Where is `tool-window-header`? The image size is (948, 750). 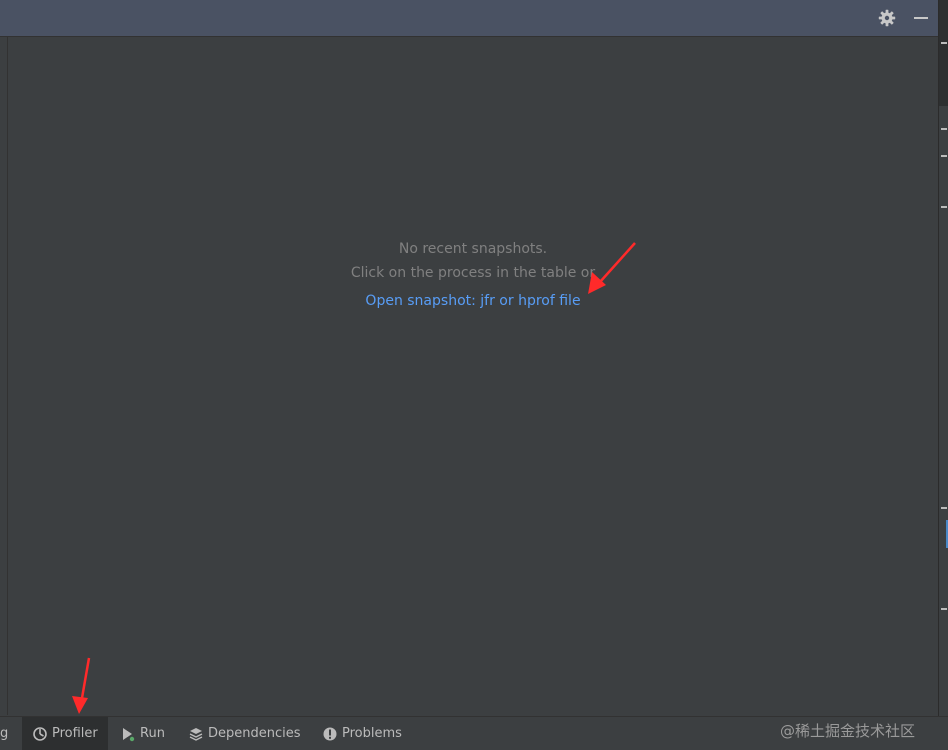 tool-window-header is located at coordinates (469, 18).